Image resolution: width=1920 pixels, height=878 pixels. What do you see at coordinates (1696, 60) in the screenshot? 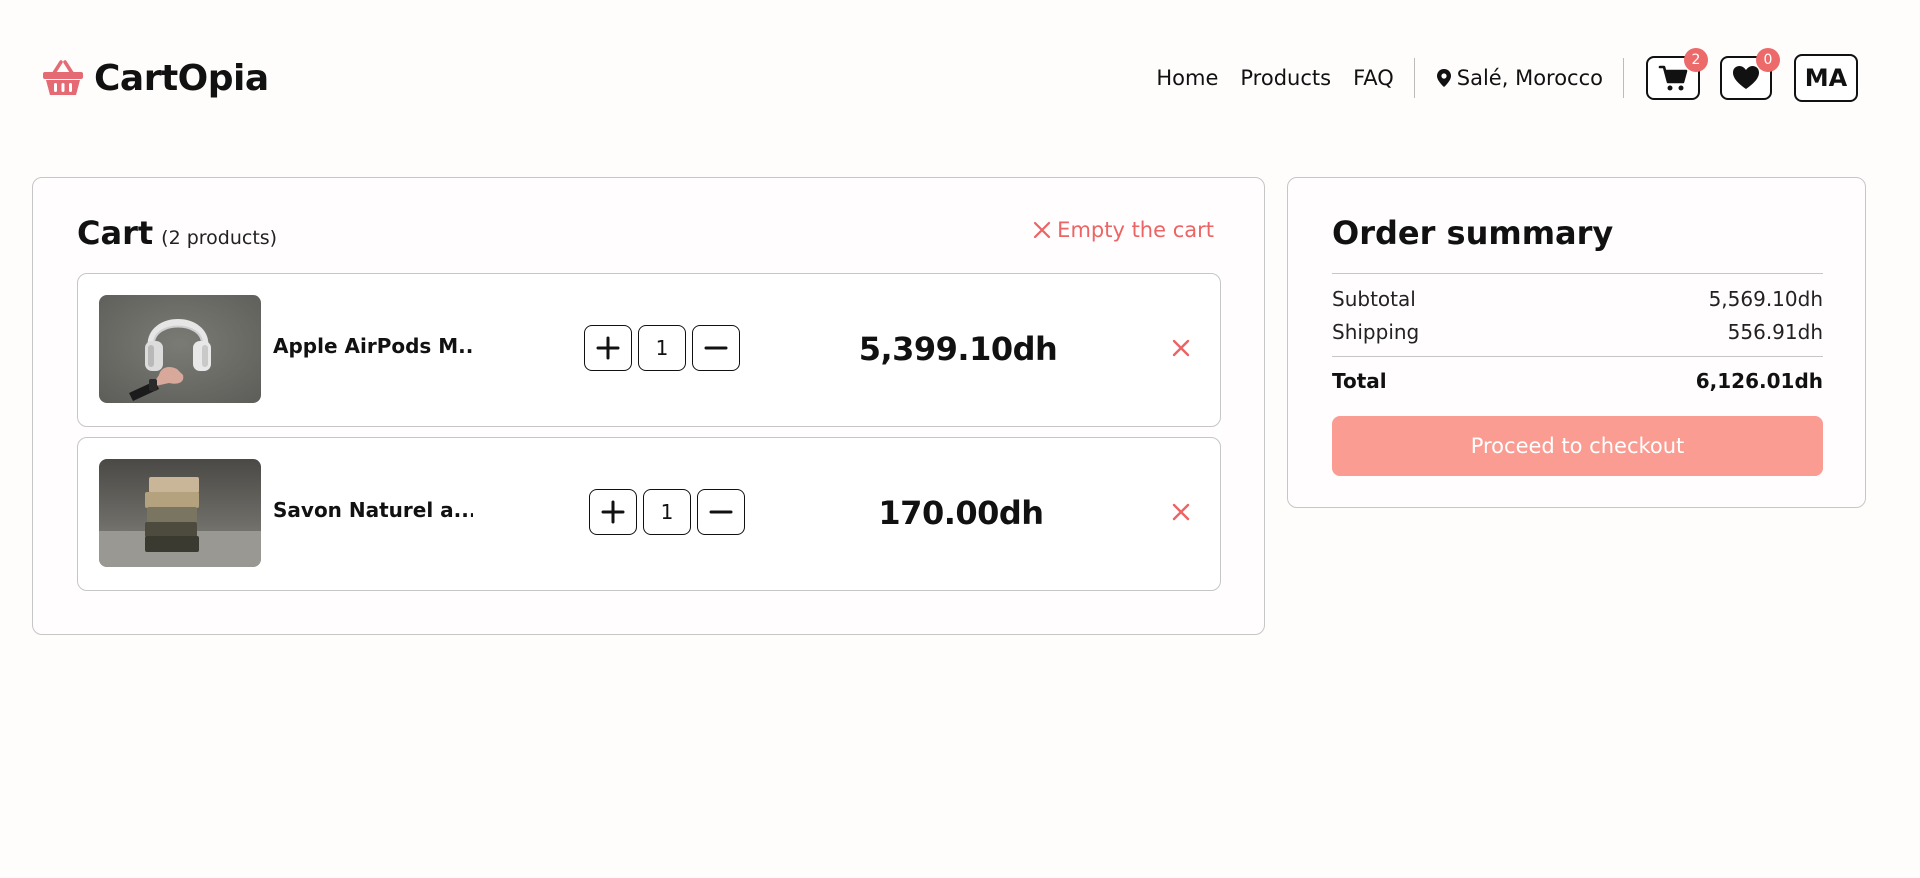
I see `cart-count-badge: 2` at bounding box center [1696, 60].